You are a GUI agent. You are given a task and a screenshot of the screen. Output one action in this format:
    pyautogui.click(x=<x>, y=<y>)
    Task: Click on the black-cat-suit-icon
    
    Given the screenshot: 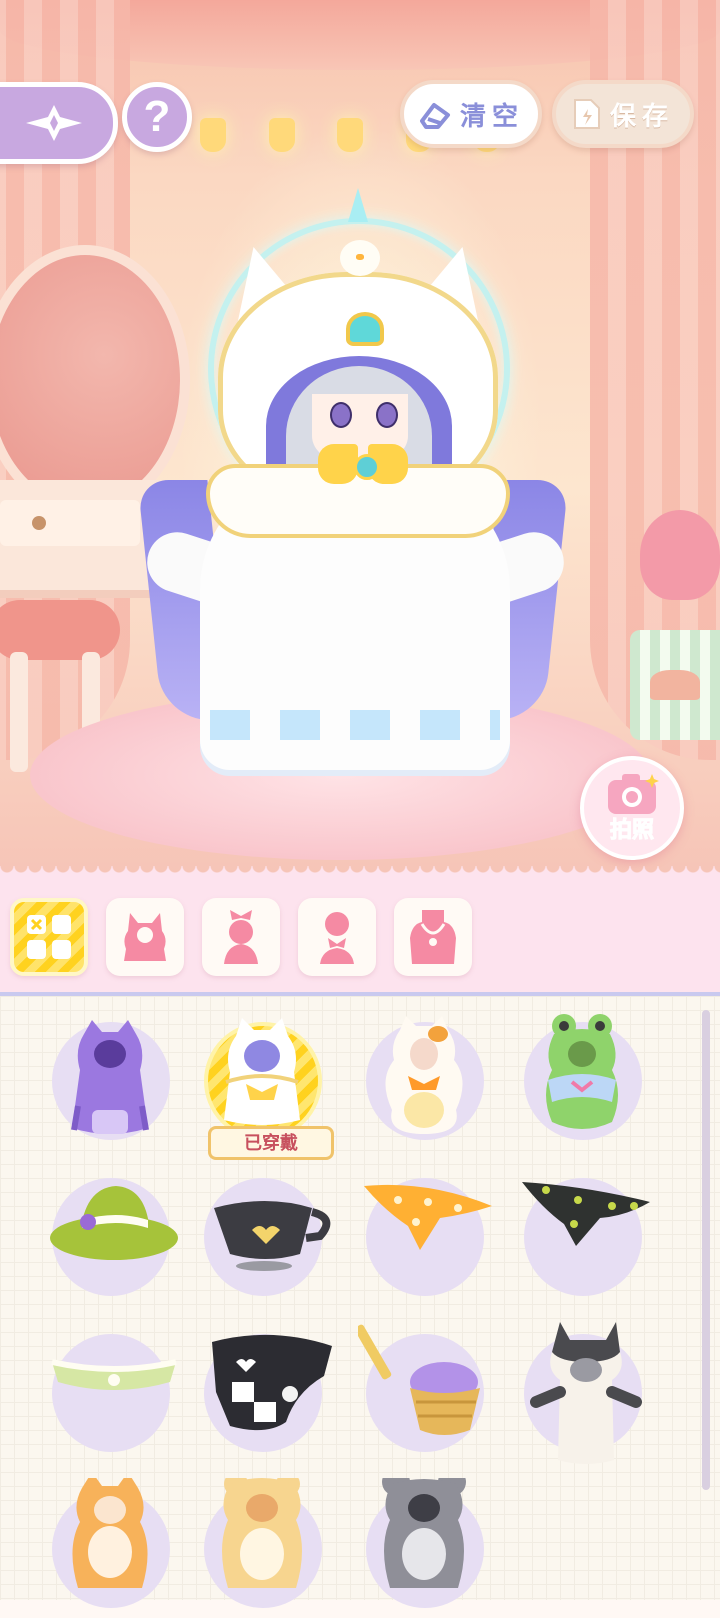 What is the action you would take?
    pyautogui.click(x=586, y=1393)
    